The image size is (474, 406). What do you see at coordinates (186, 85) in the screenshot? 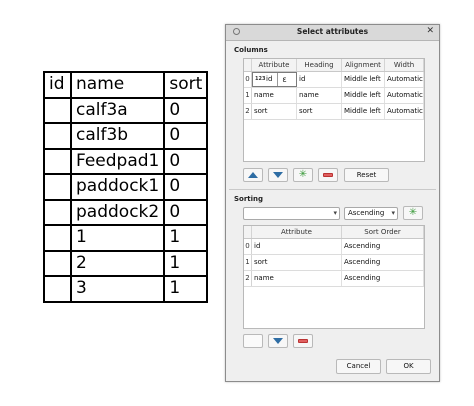
I see `header-sort: sort` at bounding box center [186, 85].